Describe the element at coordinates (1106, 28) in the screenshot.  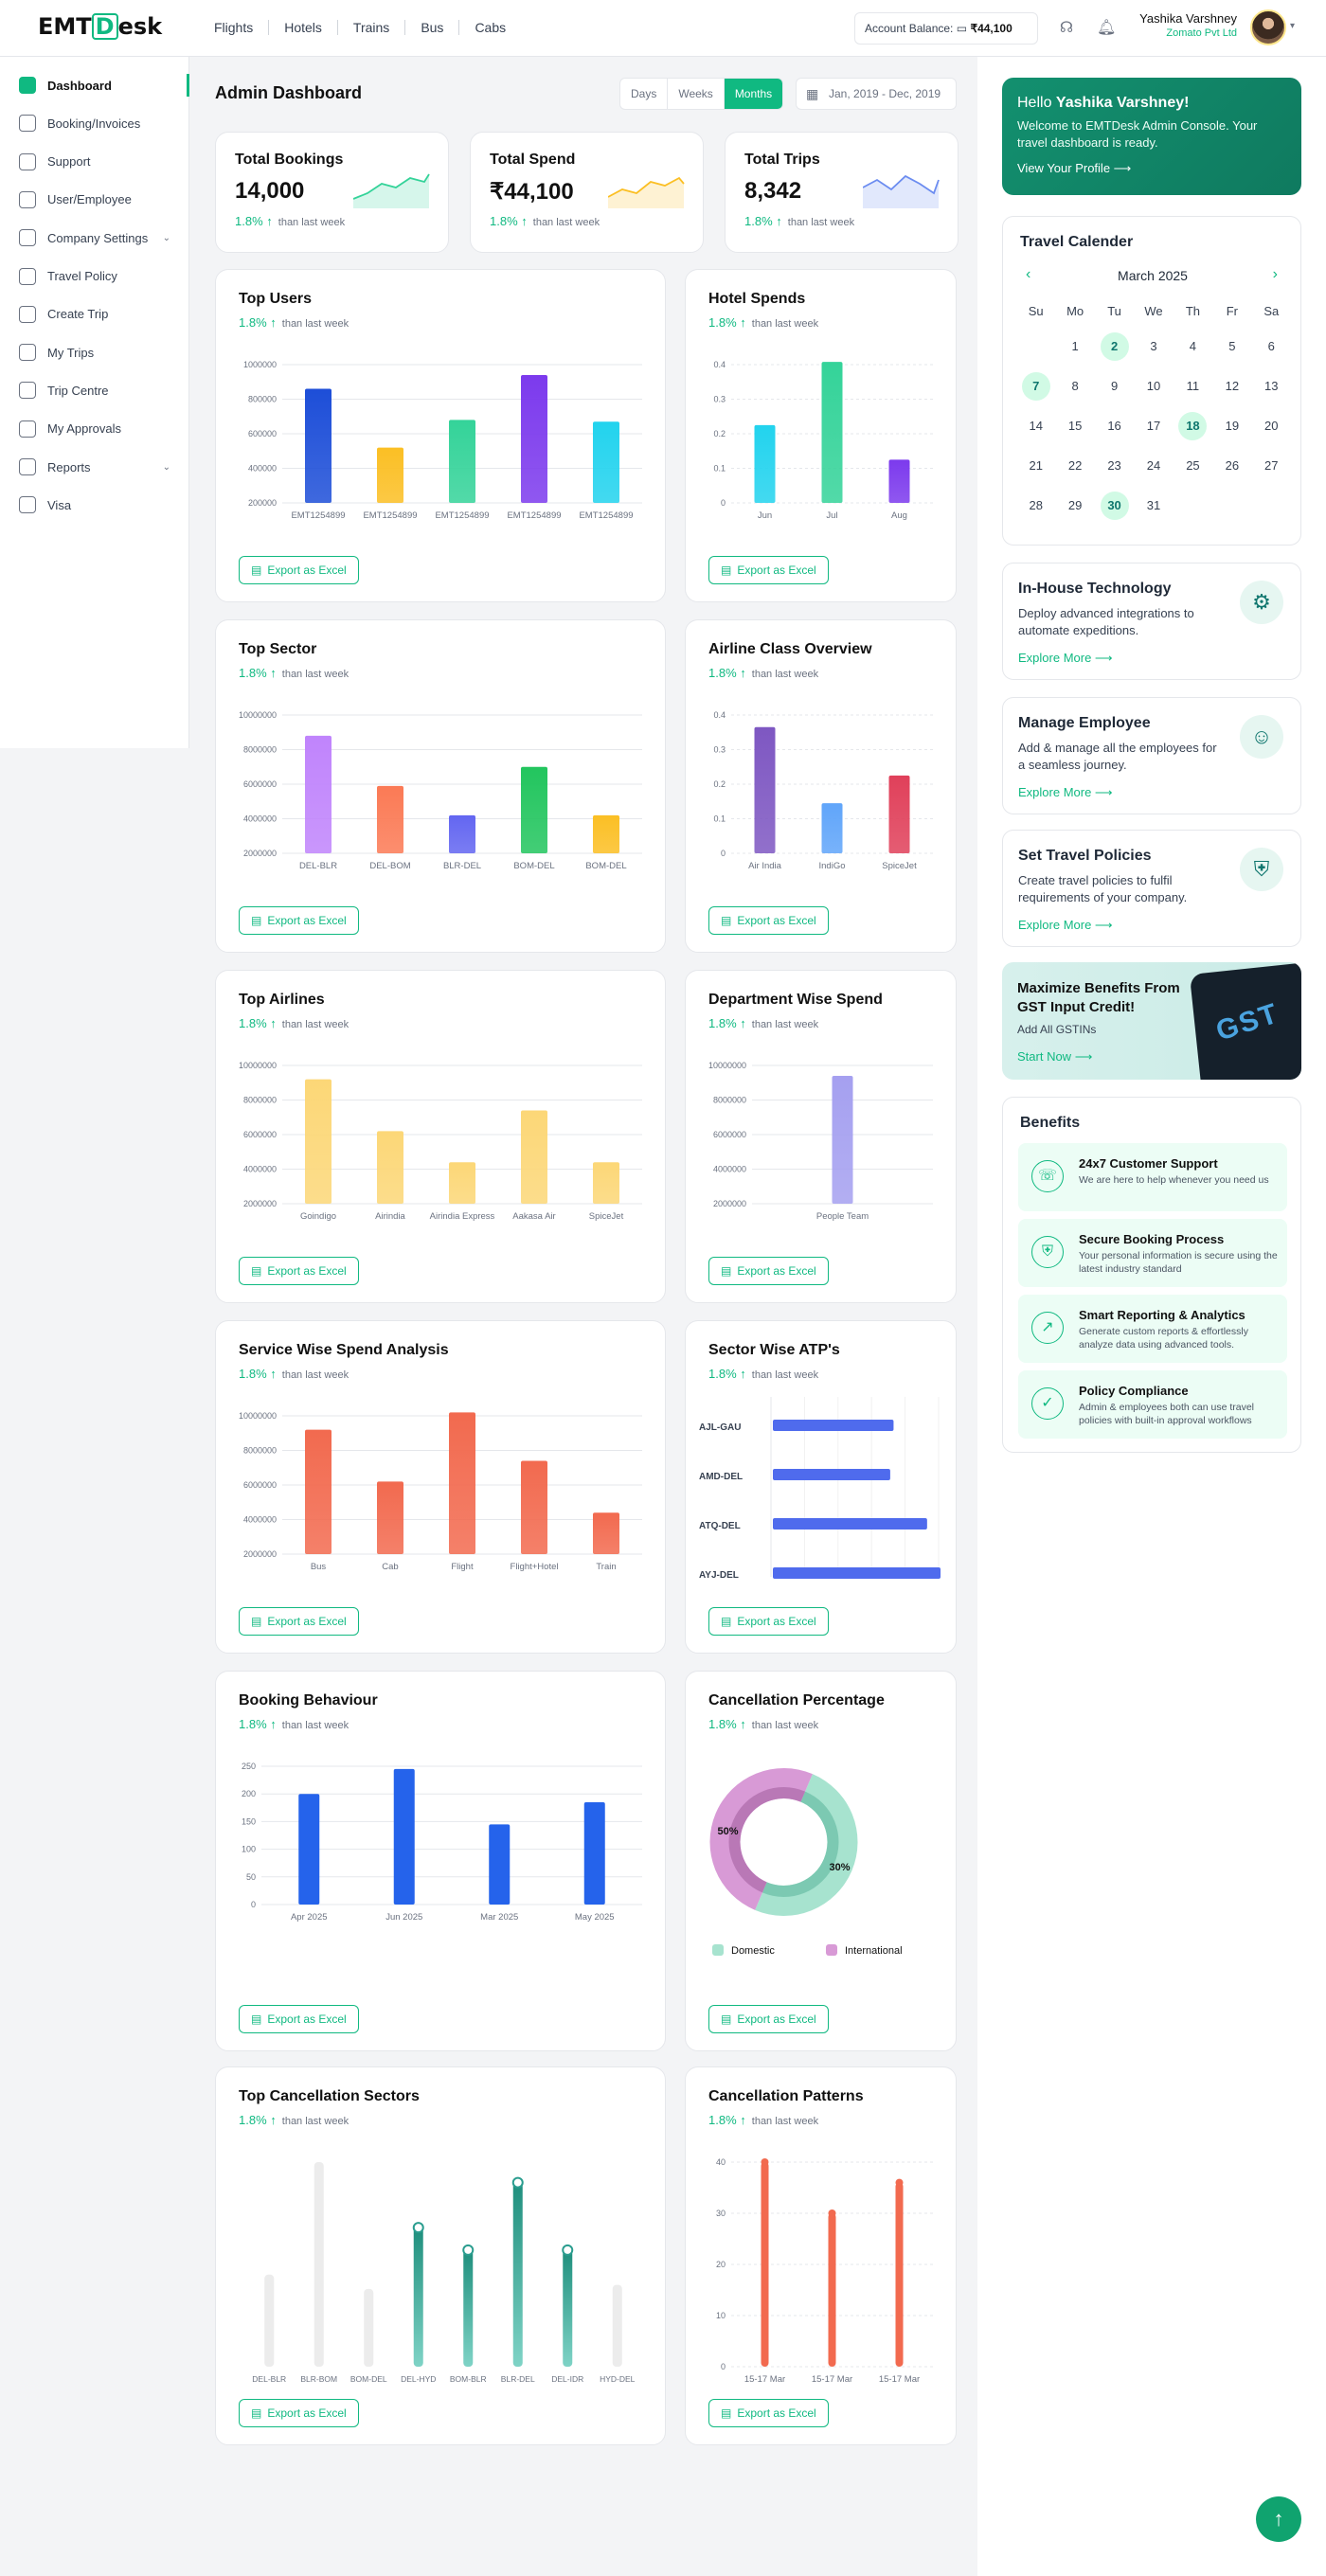
I see `bell-icon: 🔔︎` at that location.